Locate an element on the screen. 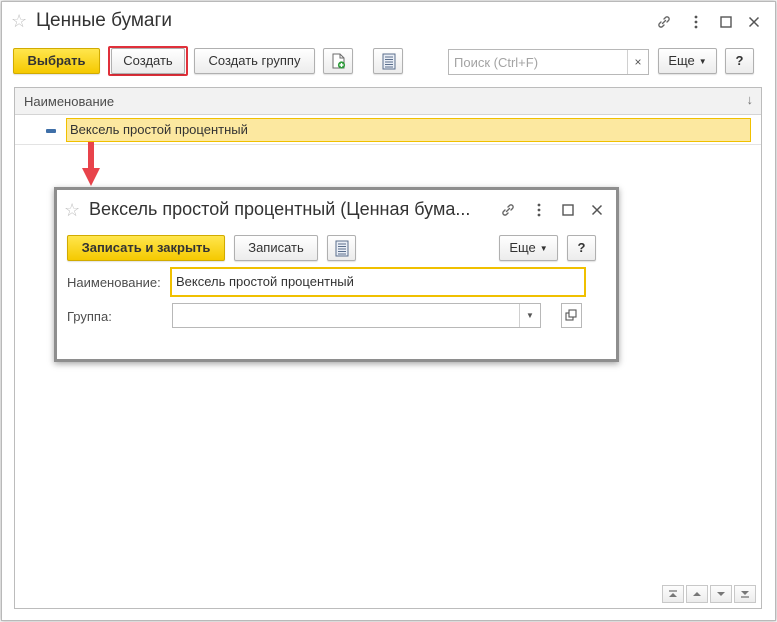  name-label: Наименование: is located at coordinates (114, 282).